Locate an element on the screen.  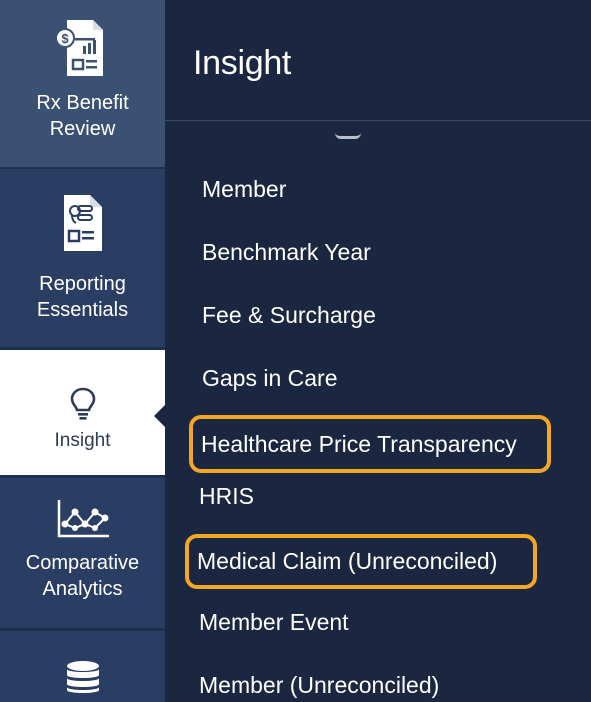
sidebar-item-reporting-essentials: Reporting Essentials is located at coordinates (82, 258).